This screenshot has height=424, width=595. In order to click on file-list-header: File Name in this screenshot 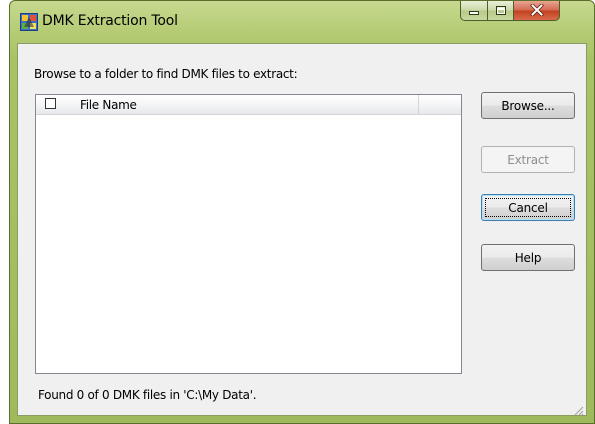, I will do `click(248, 105)`.